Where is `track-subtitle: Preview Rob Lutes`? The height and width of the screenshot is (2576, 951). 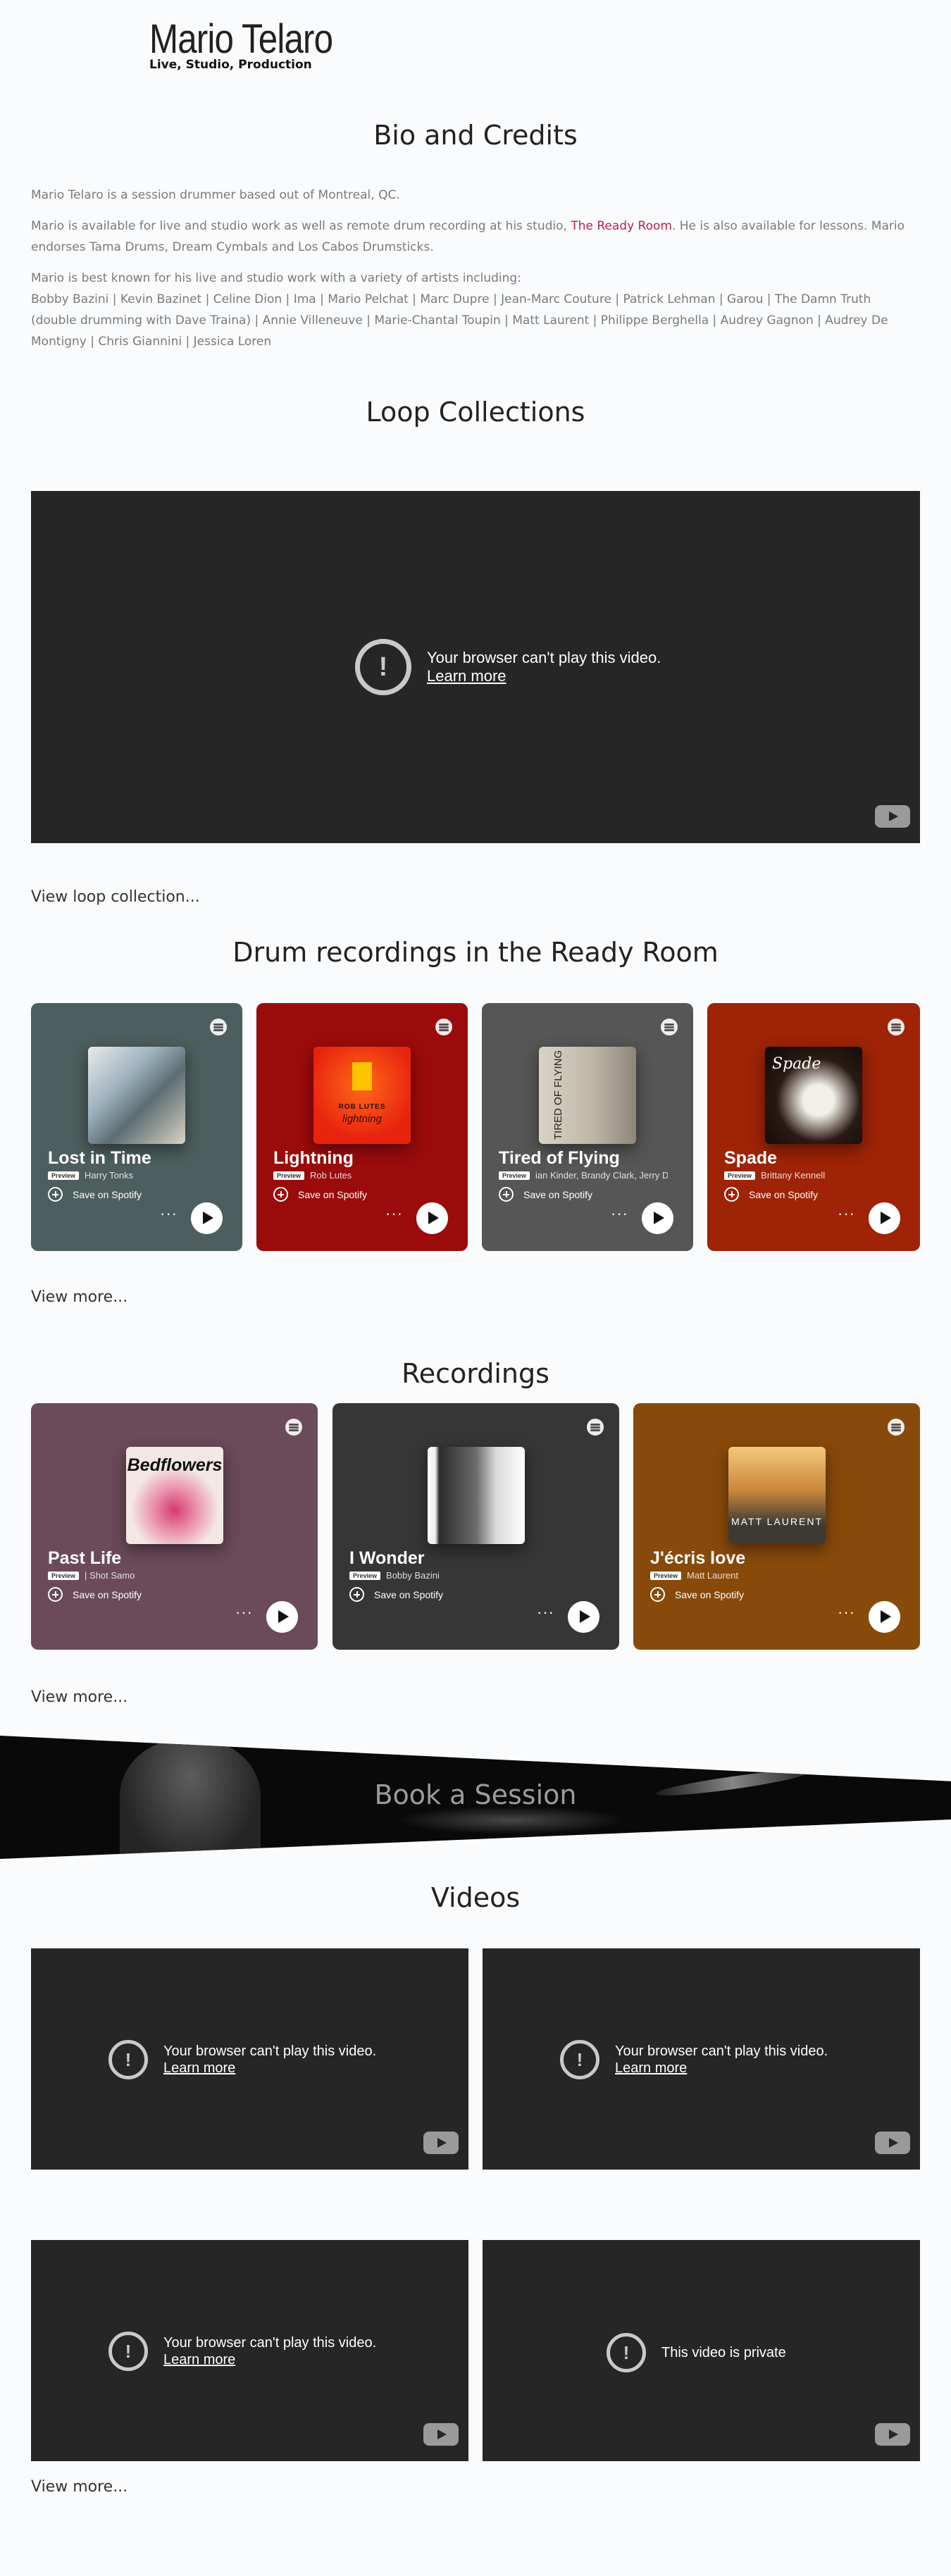 track-subtitle: Preview Rob Lutes is located at coordinates (312, 1175).